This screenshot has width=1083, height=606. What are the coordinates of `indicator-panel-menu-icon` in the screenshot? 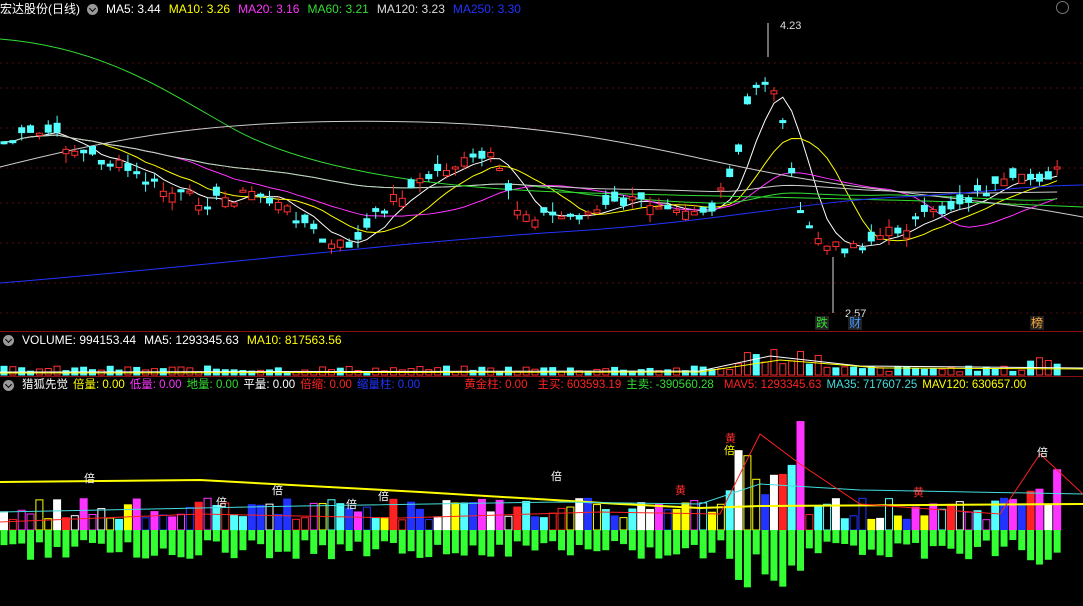 It's located at (8, 385).